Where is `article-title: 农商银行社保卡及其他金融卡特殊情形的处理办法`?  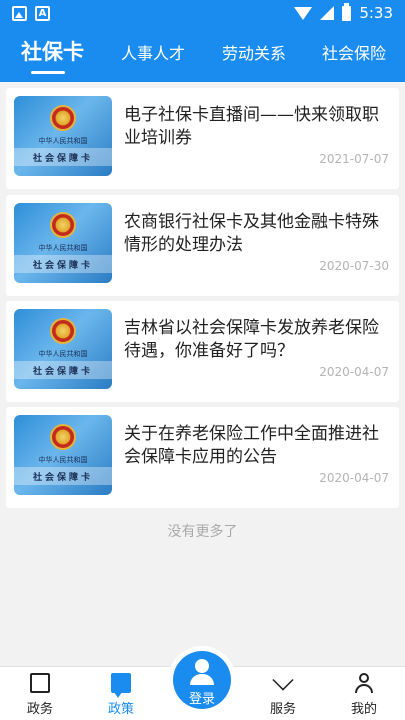
article-title: 农商银行社保卡及其他金融卡特殊情形的处理办法 is located at coordinates (251, 233).